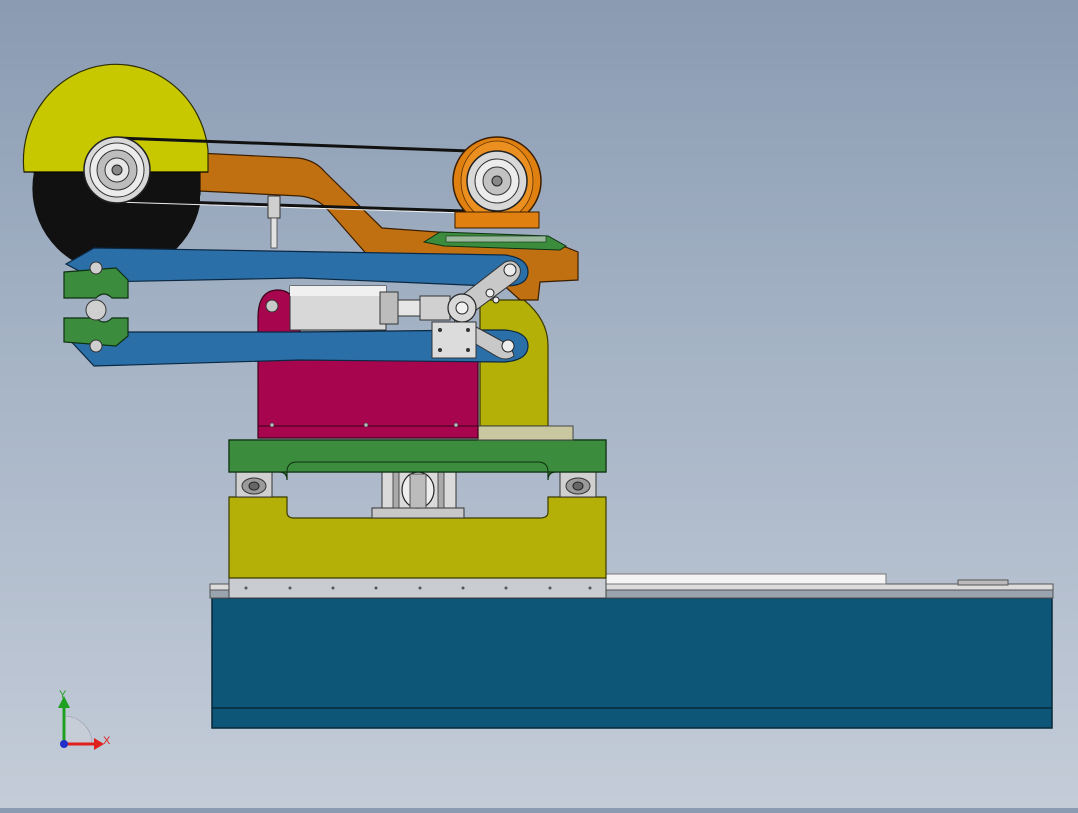 The width and height of the screenshot is (1078, 813). What do you see at coordinates (64, 744) in the screenshot?
I see `z-axis-dot` at bounding box center [64, 744].